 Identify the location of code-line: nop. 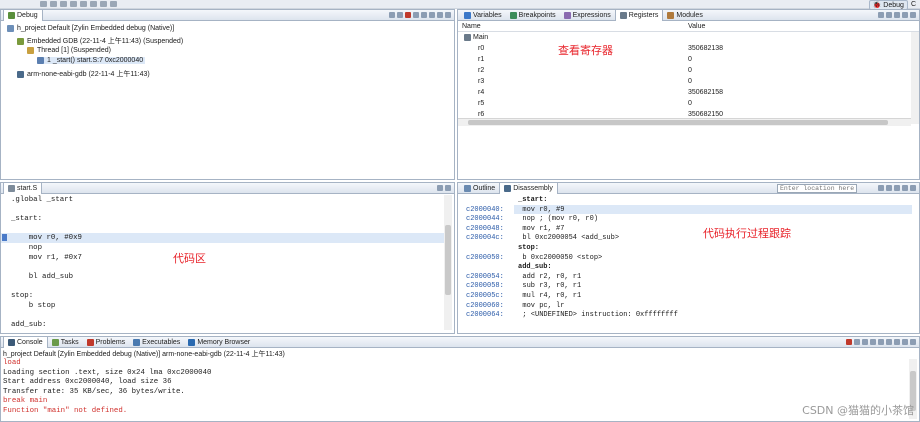
(26, 248).